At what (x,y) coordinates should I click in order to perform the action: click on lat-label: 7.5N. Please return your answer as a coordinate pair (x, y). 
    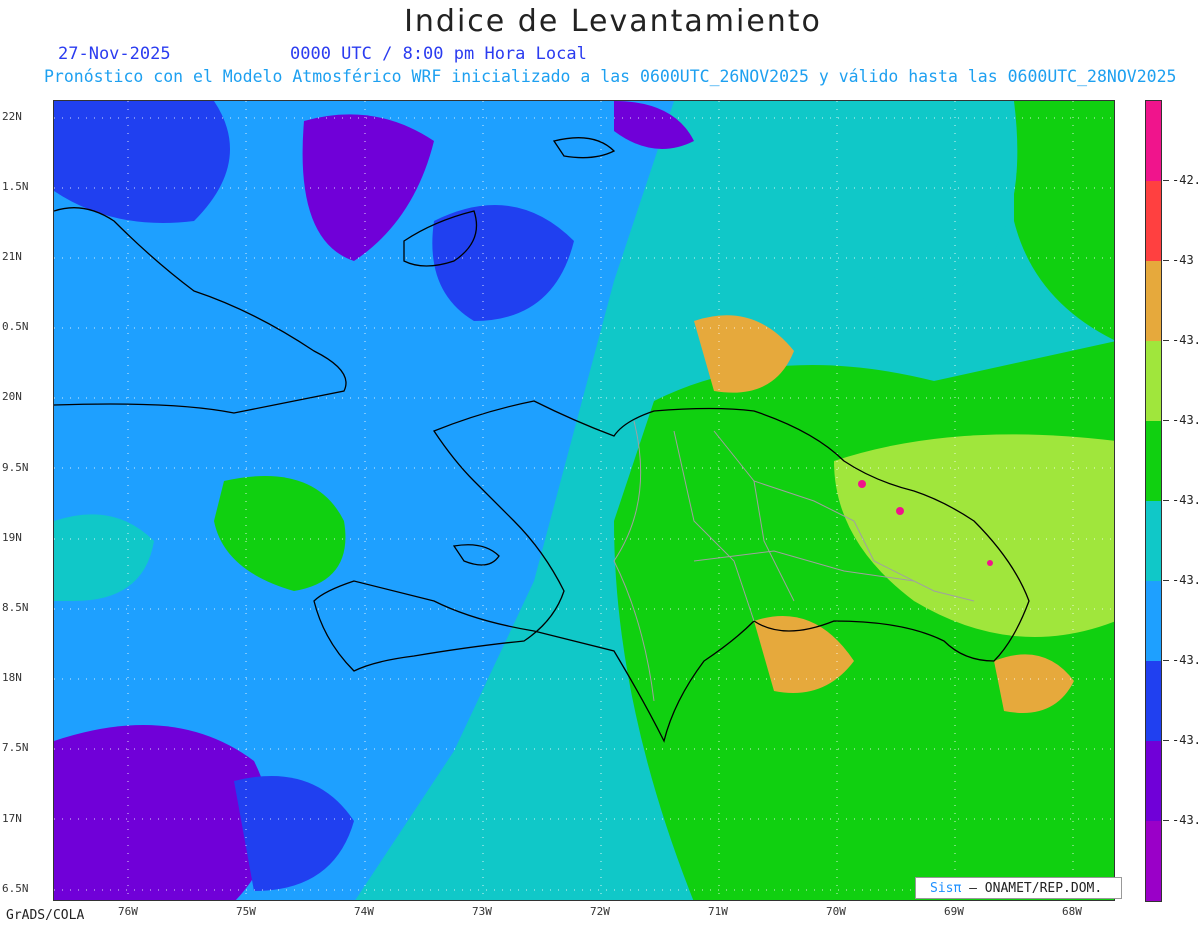
    Looking at the image, I should click on (15, 747).